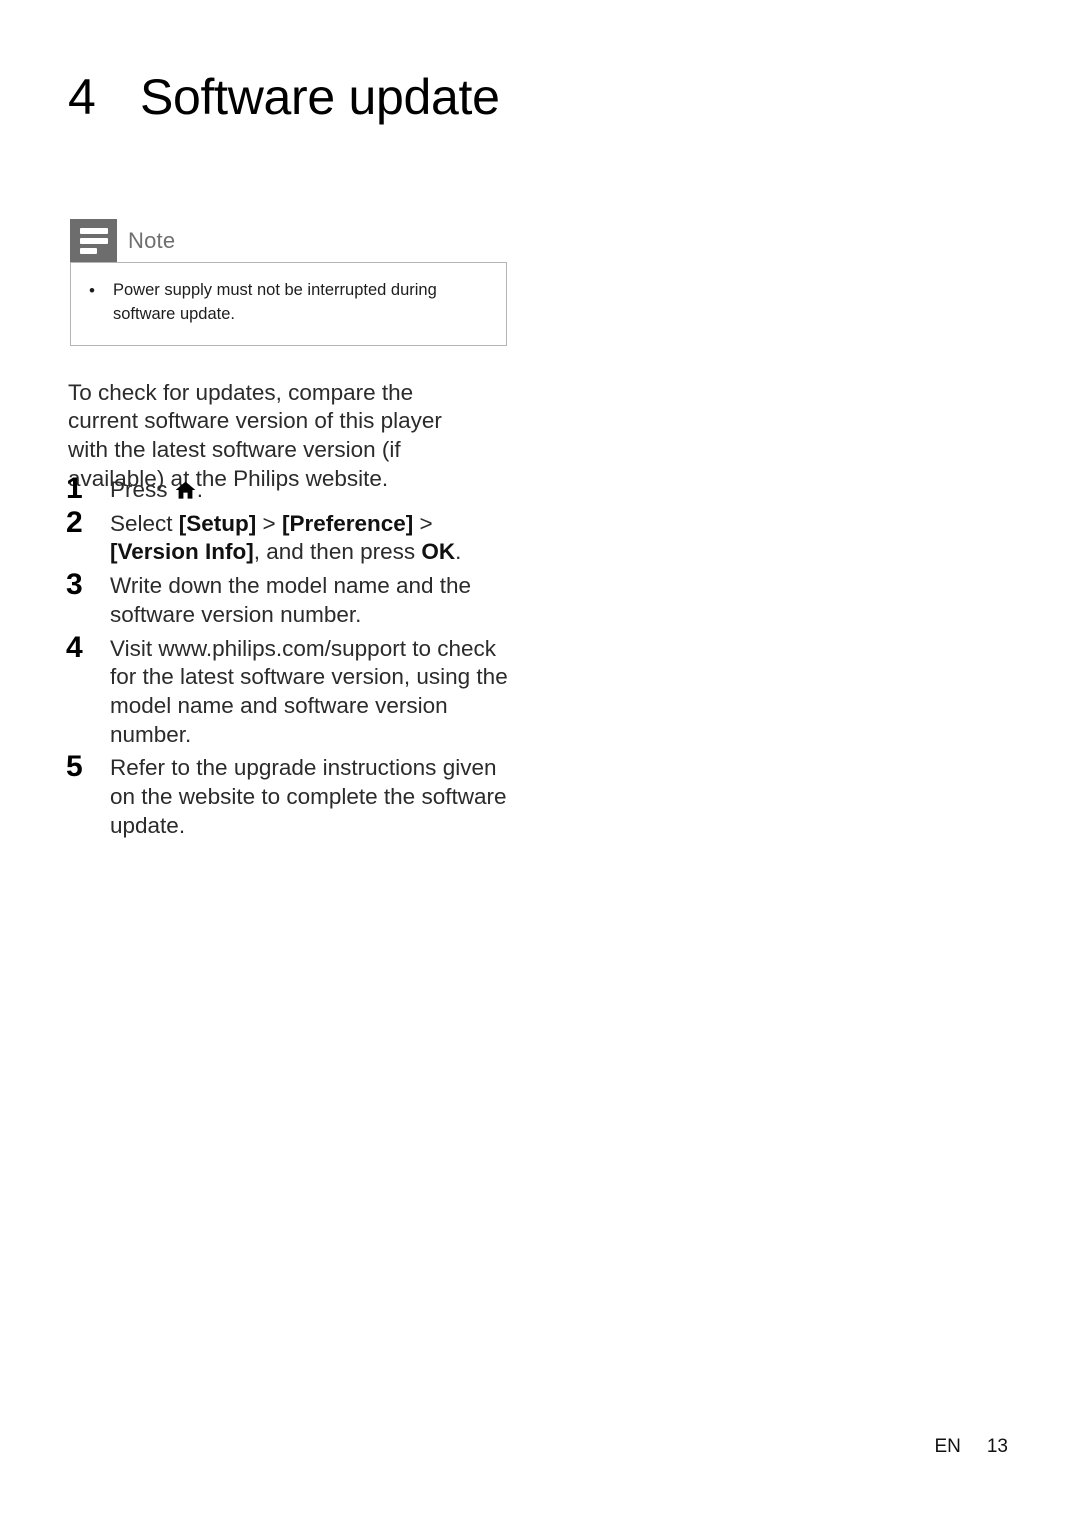 The image size is (1080, 1527). What do you see at coordinates (74, 522) in the screenshot?
I see `step-number: 2` at bounding box center [74, 522].